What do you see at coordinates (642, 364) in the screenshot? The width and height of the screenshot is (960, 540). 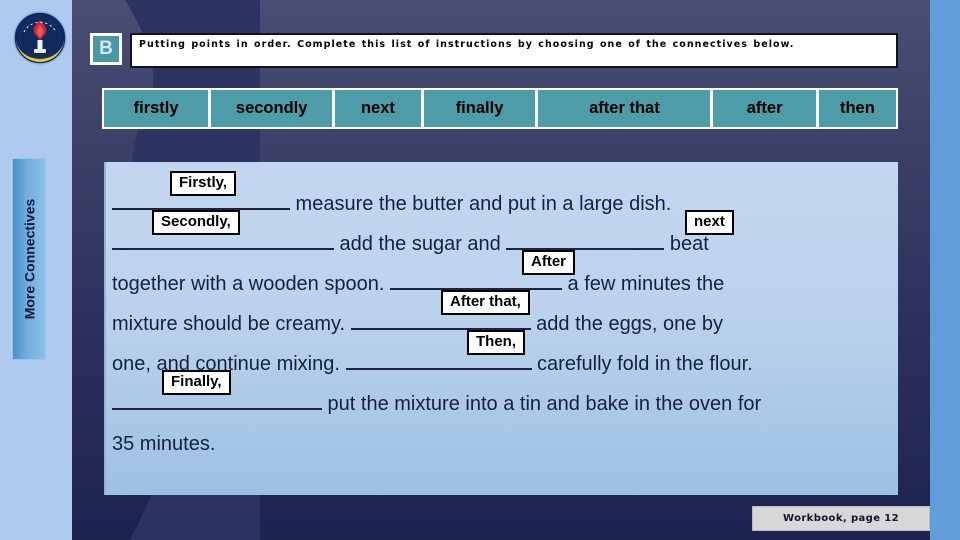 I see `exercise-text: carefully fold in the flour.` at bounding box center [642, 364].